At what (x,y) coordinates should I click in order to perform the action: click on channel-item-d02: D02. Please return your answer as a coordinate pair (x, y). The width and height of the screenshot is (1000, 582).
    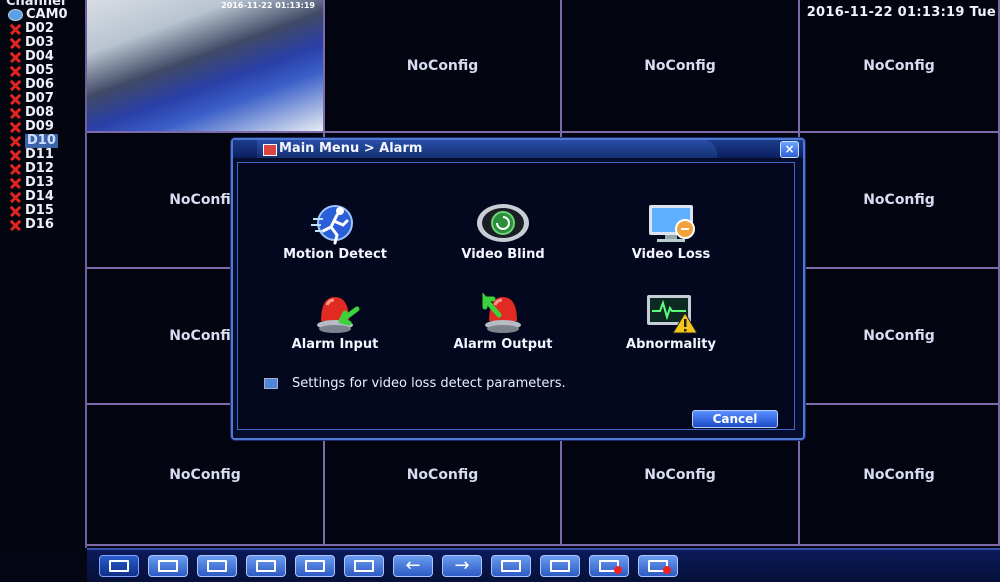
    Looking at the image, I should click on (38, 29).